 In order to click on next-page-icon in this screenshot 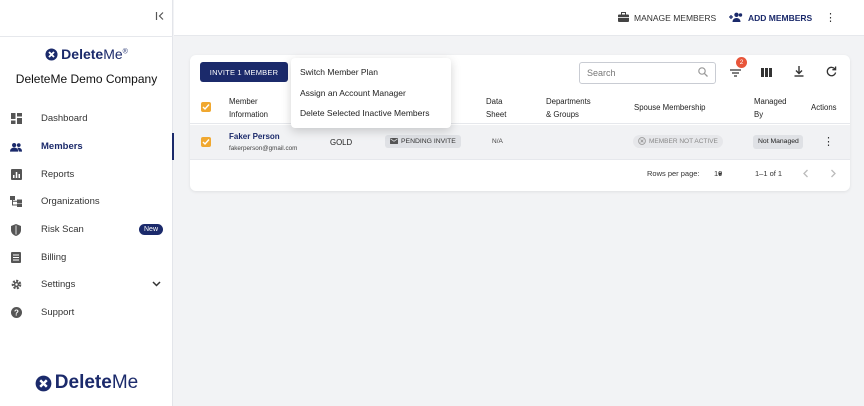, I will do `click(833, 174)`.